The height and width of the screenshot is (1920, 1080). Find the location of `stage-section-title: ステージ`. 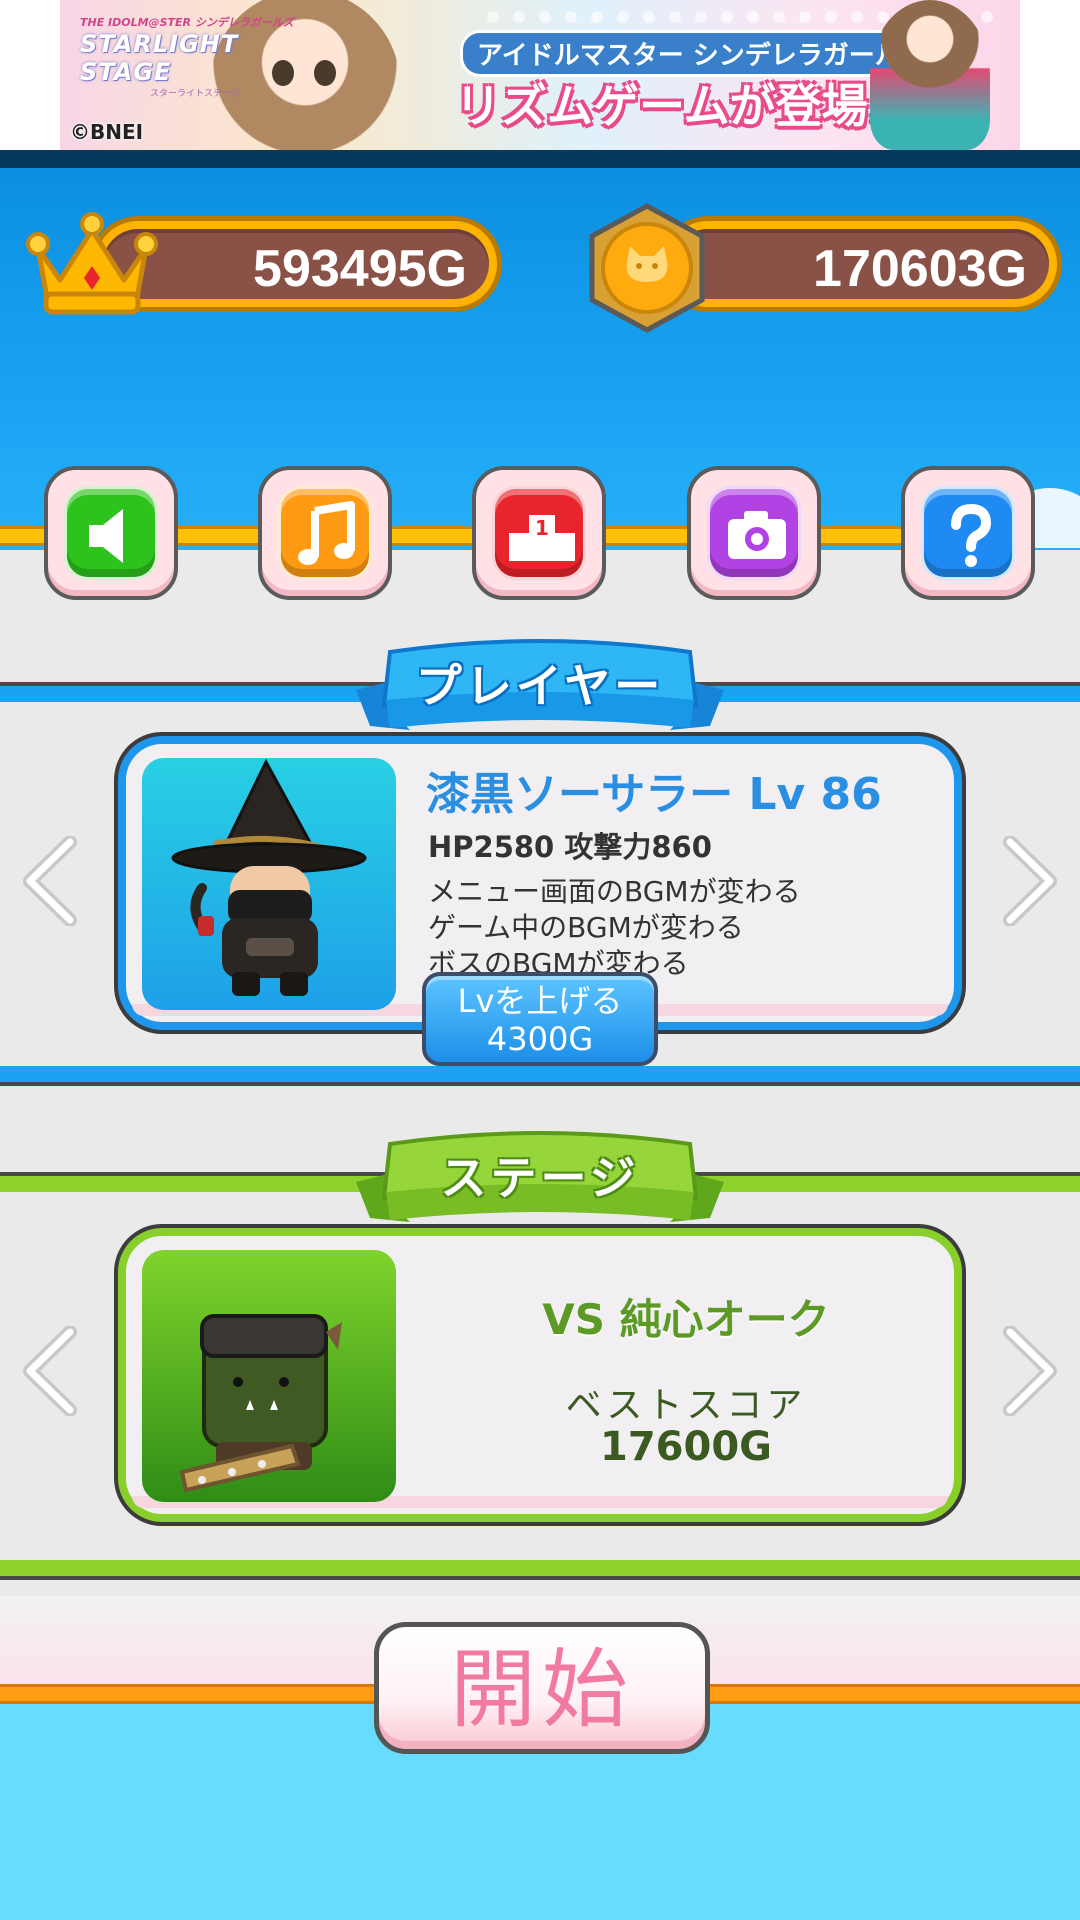

stage-section-title: ステージ is located at coordinates (540, 1178).